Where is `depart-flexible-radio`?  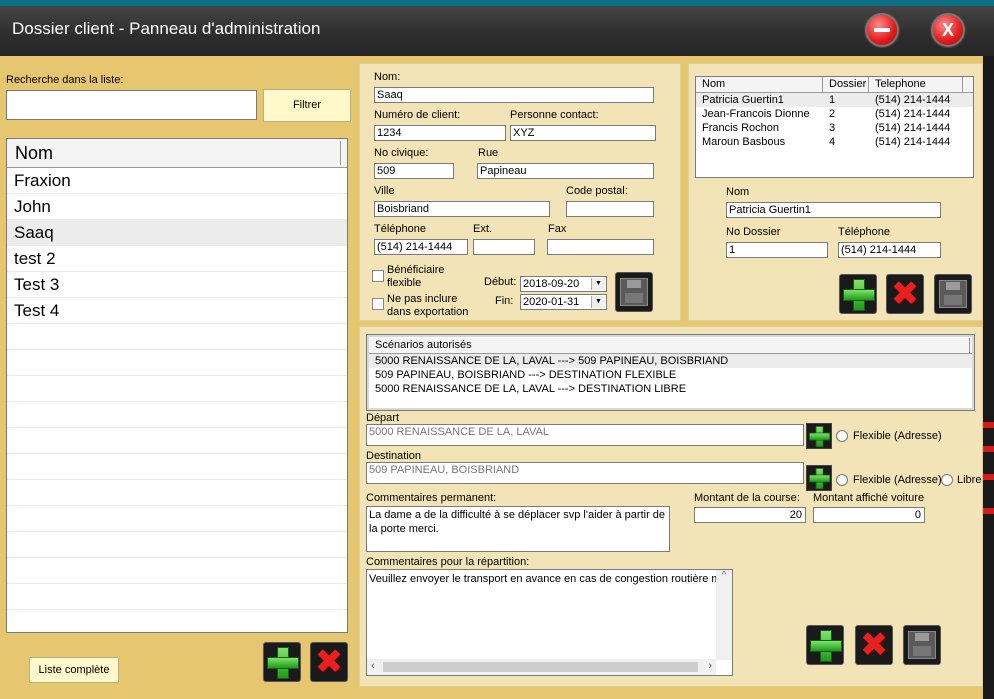
depart-flexible-radio is located at coordinates (842, 436).